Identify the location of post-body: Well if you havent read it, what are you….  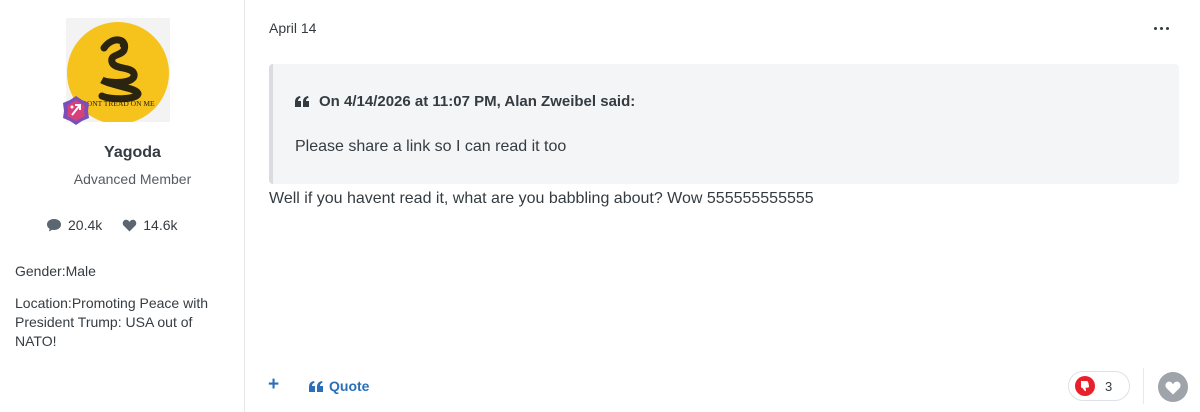
(541, 198).